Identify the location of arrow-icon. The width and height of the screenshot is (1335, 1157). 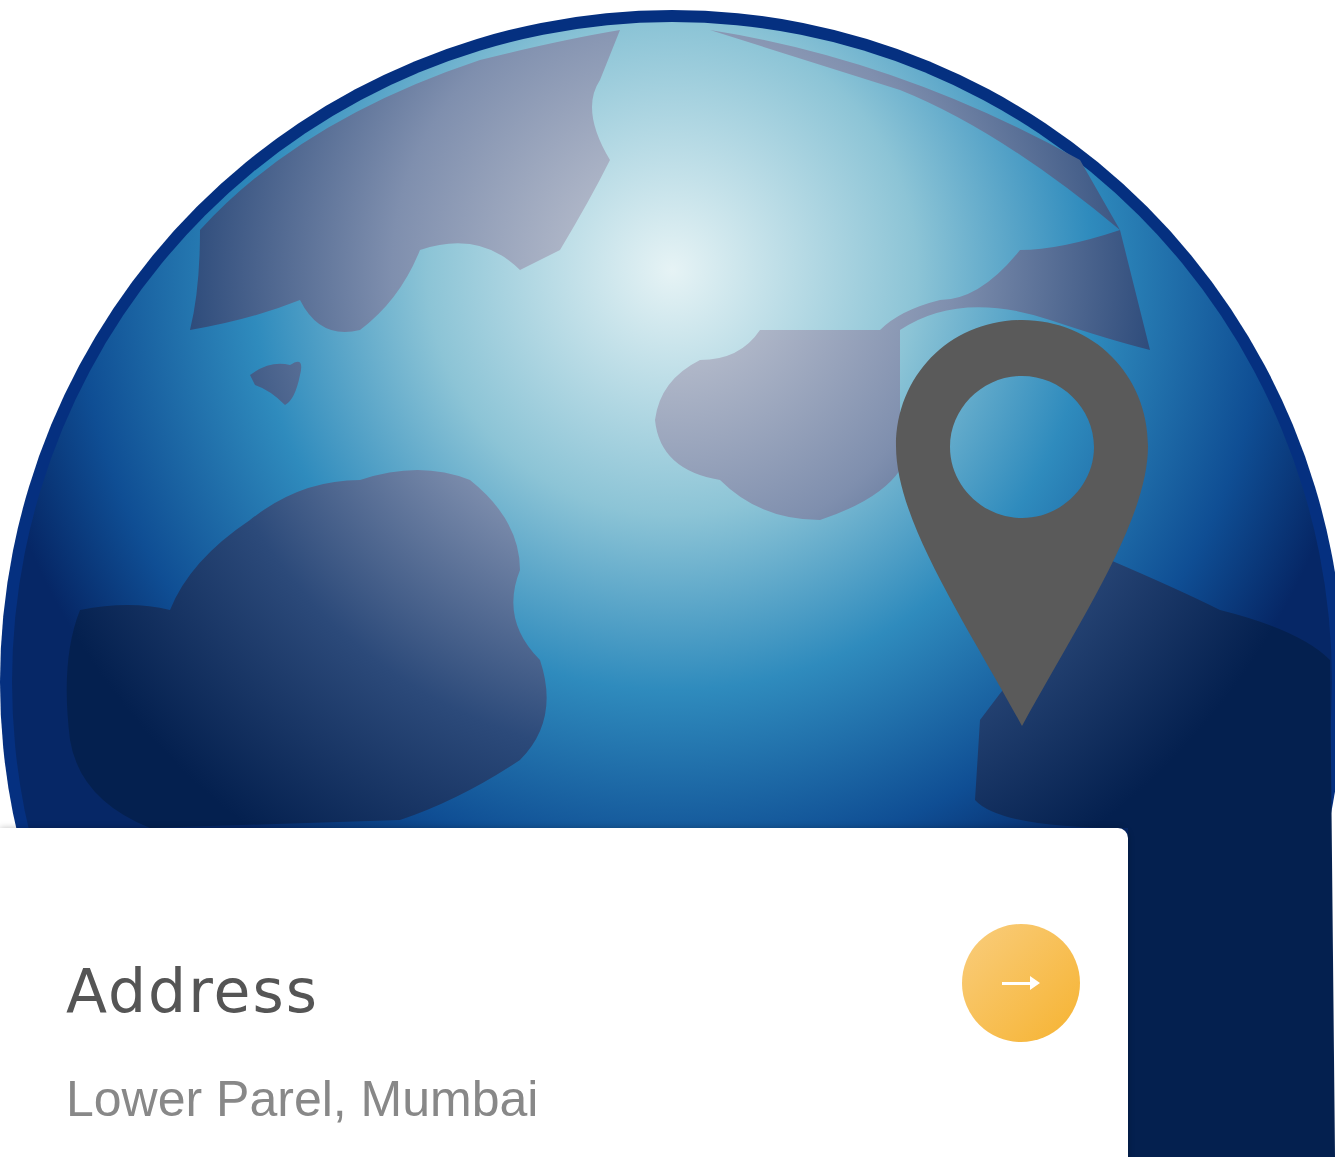
(1021, 983).